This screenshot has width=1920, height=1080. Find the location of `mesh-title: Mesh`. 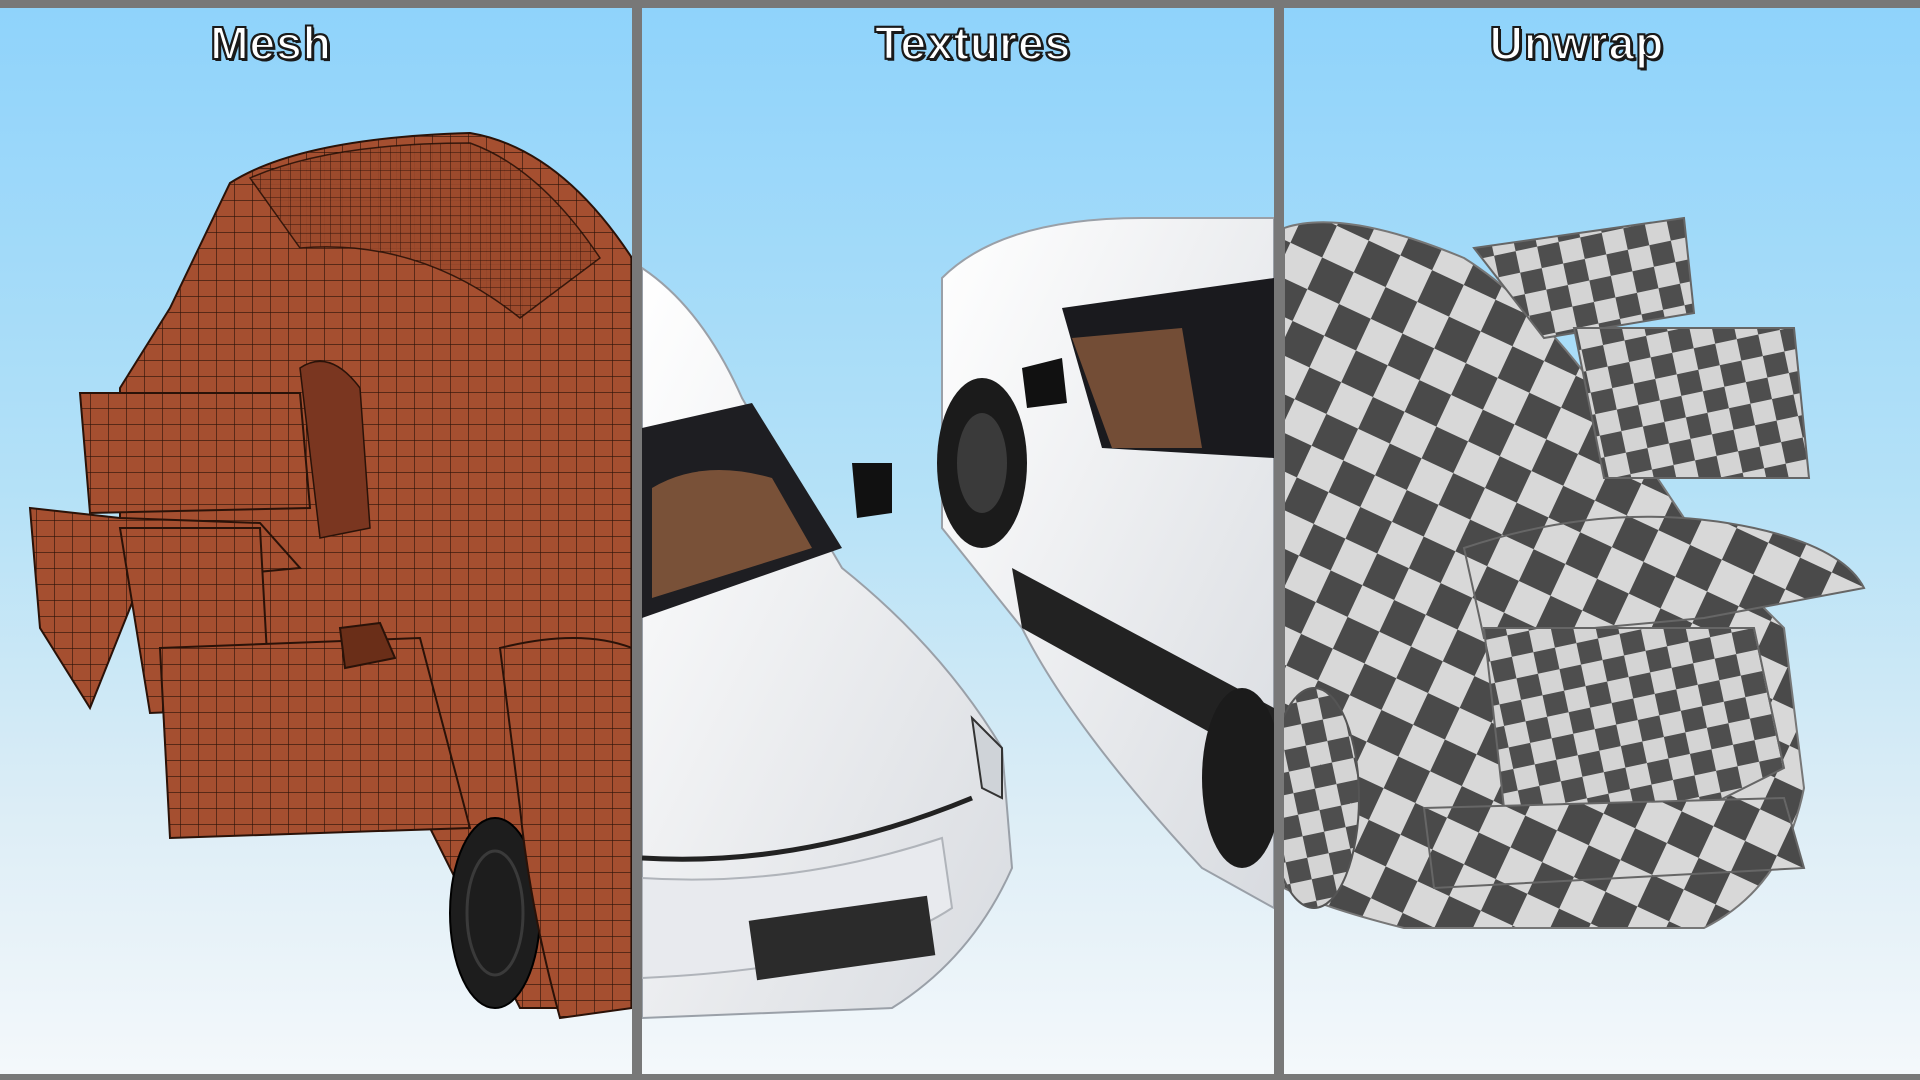

mesh-title: Mesh is located at coordinates (270, 43).